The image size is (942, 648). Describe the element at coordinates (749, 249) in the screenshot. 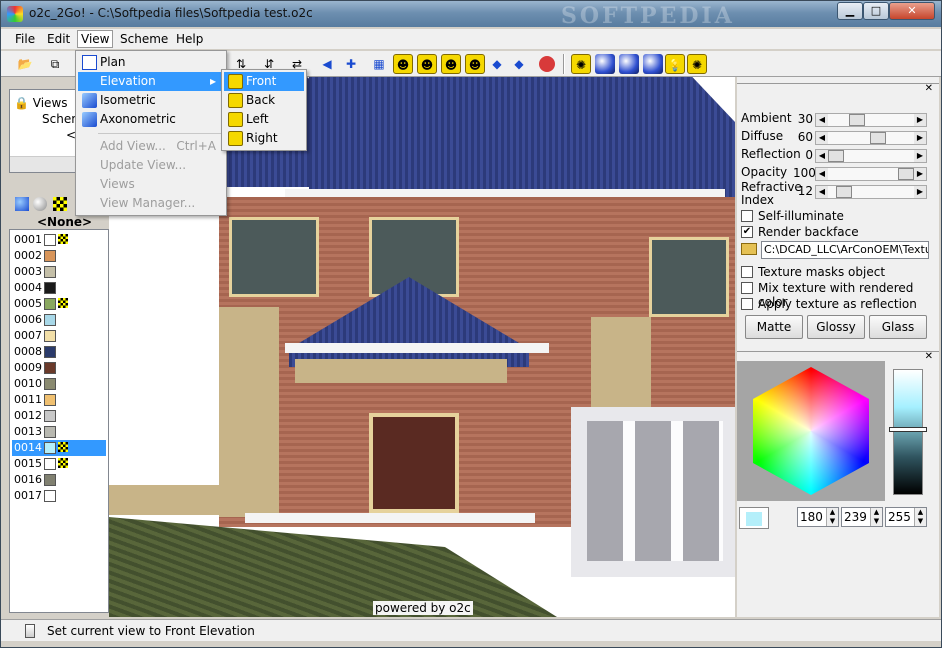

I see `folder-icon` at that location.